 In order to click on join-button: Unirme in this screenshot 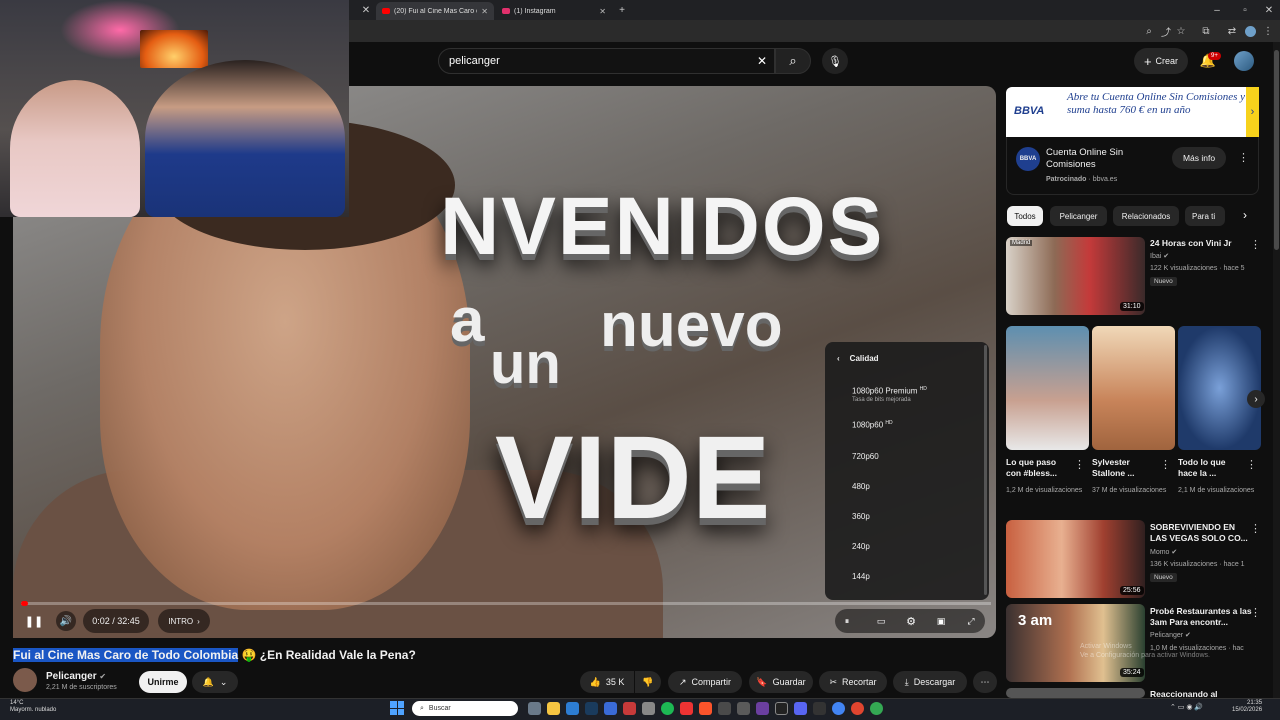, I will do `click(163, 682)`.